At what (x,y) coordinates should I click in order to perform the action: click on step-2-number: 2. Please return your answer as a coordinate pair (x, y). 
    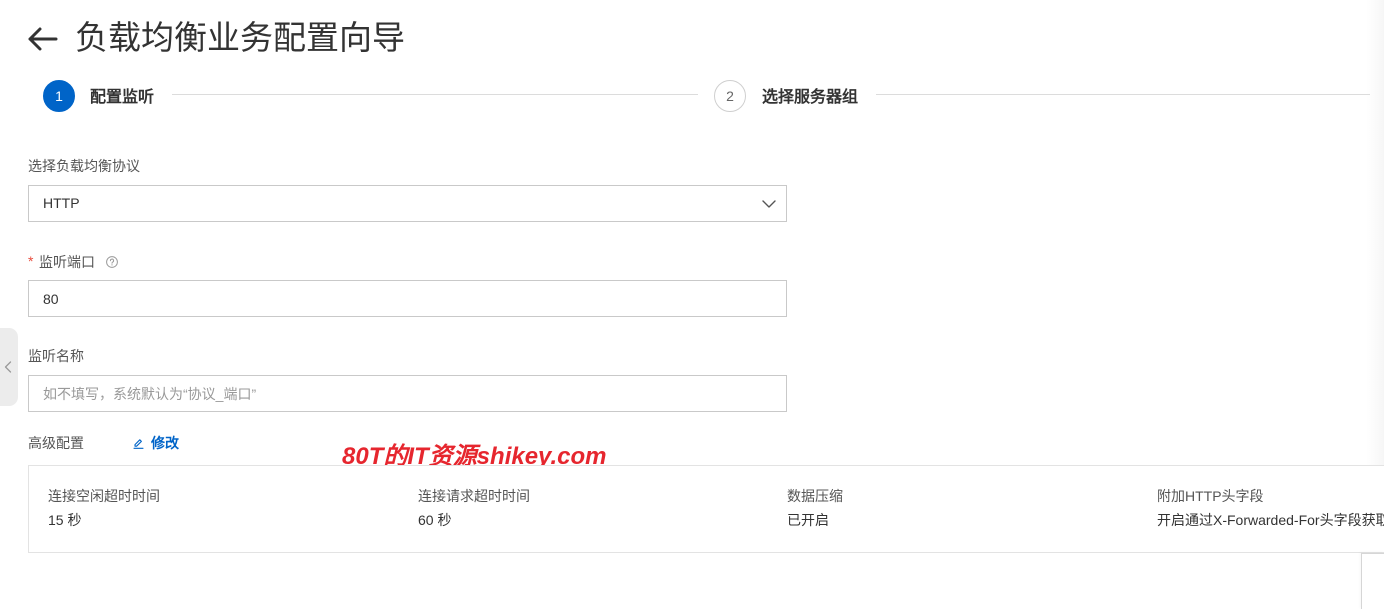
    Looking at the image, I should click on (730, 96).